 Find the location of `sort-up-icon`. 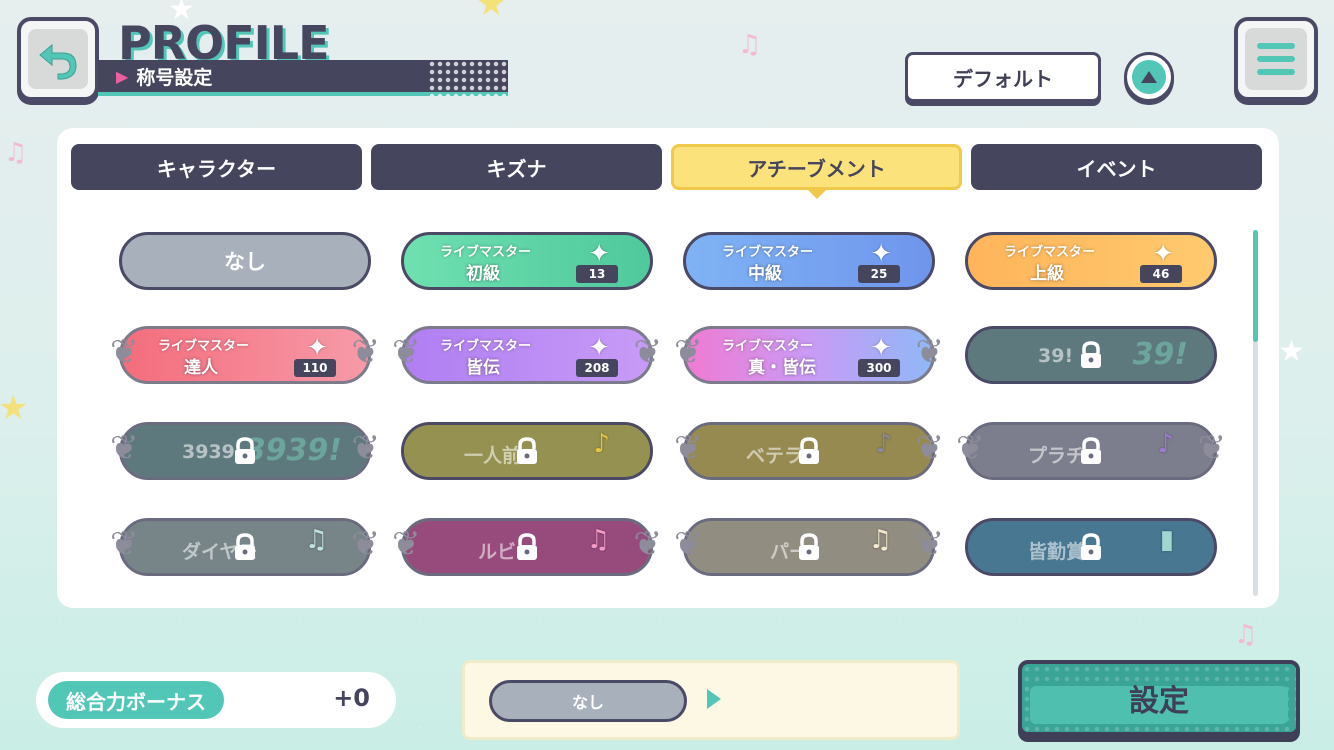

sort-up-icon is located at coordinates (1149, 77).